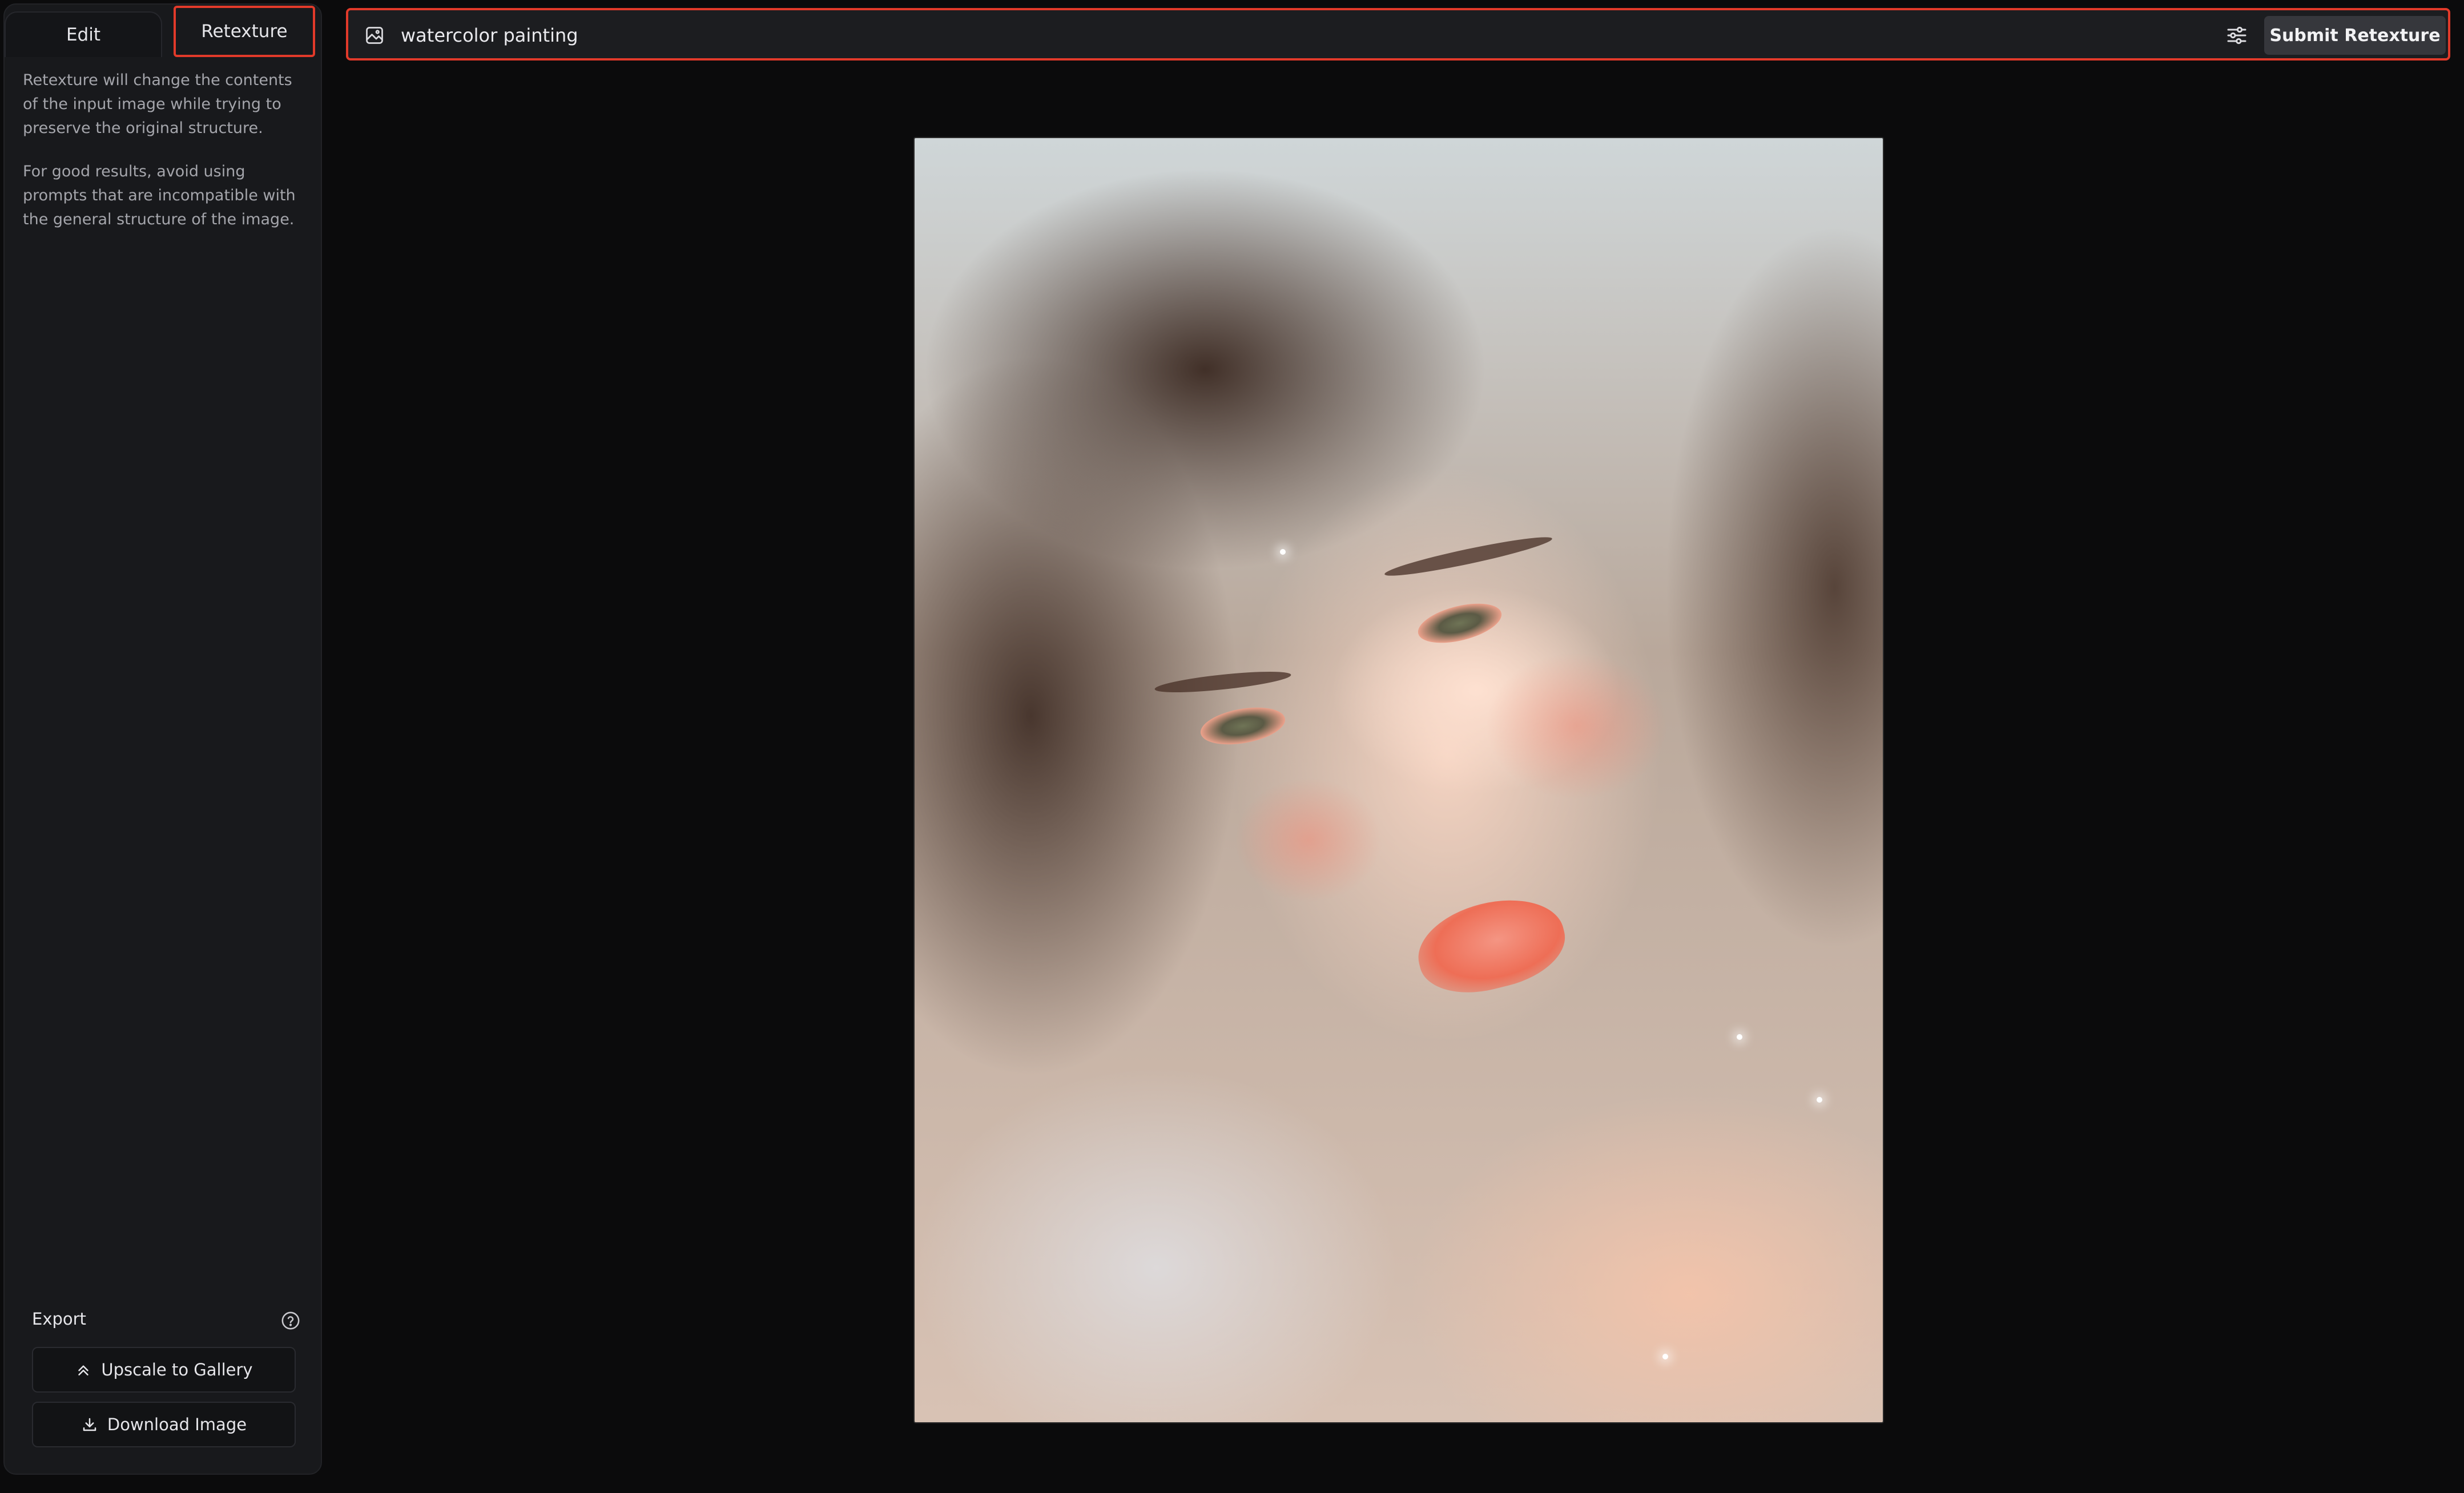  I want to click on upscale-to-gallery-button: Upscale to Gallery, so click(164, 1370).